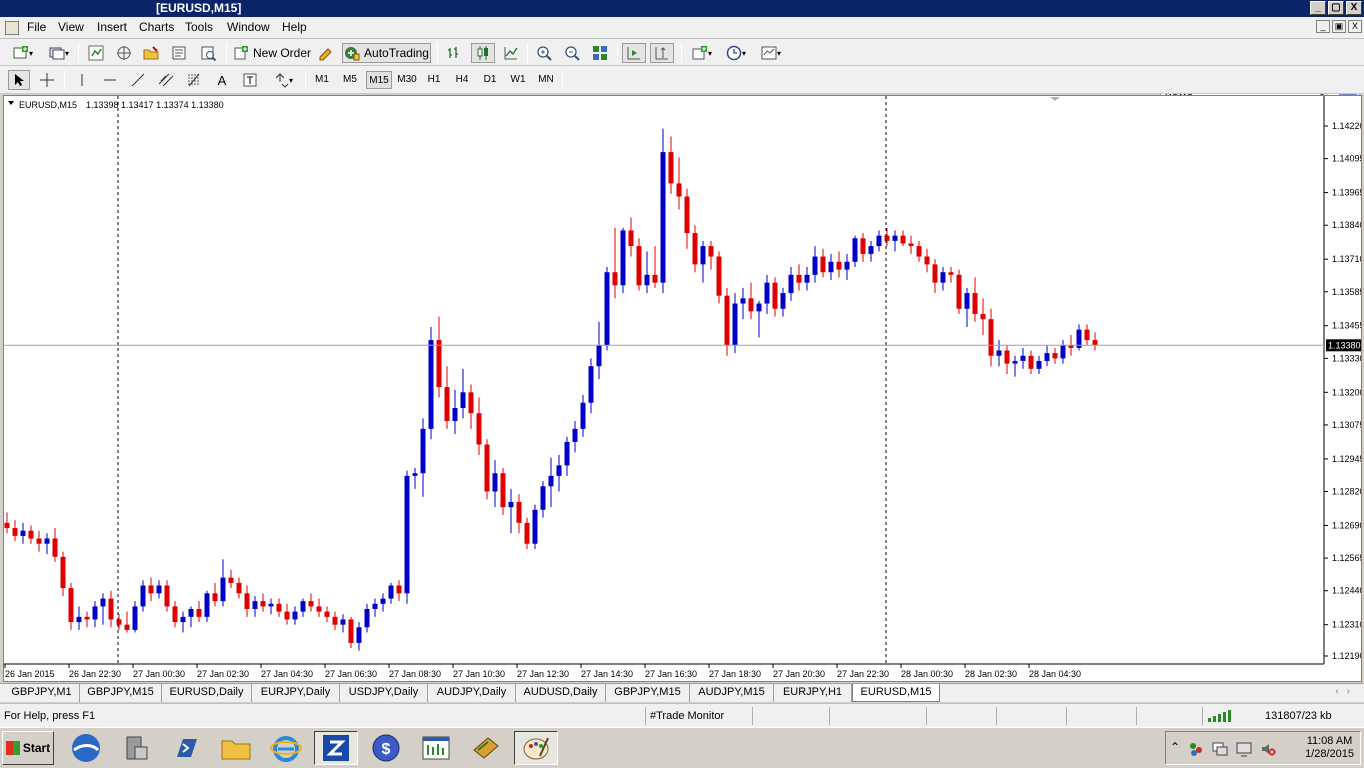 This screenshot has width=1364, height=768. What do you see at coordinates (1244, 749) in the screenshot?
I see `tray-monitor-icon` at bounding box center [1244, 749].